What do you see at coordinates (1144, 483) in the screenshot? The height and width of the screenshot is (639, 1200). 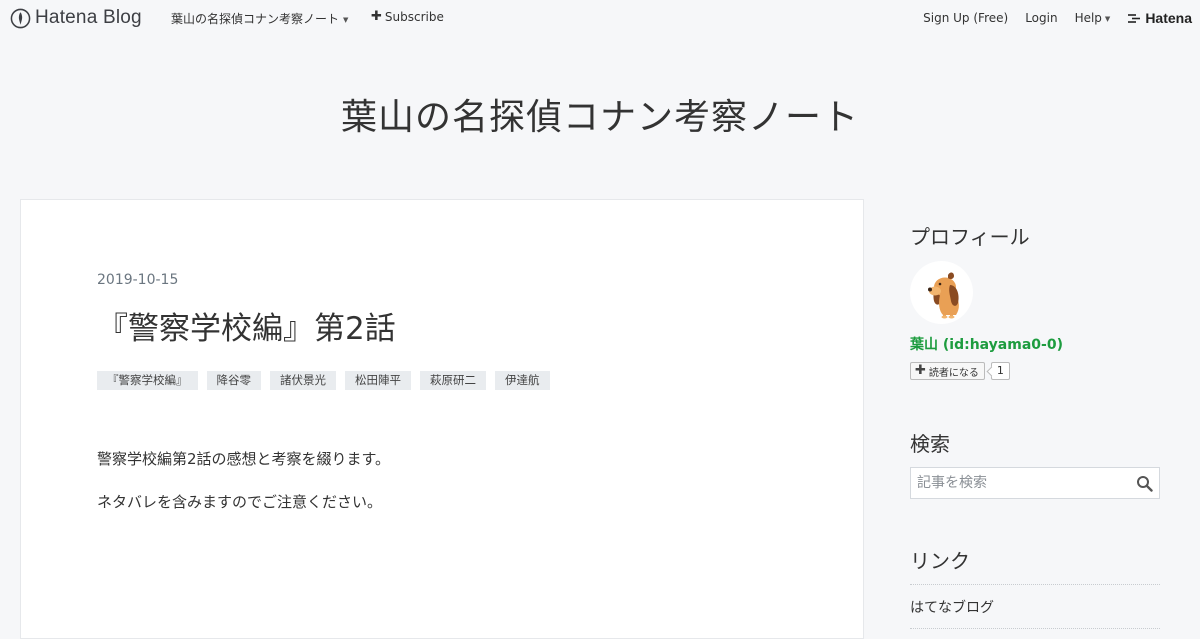 I see `search-icon` at bounding box center [1144, 483].